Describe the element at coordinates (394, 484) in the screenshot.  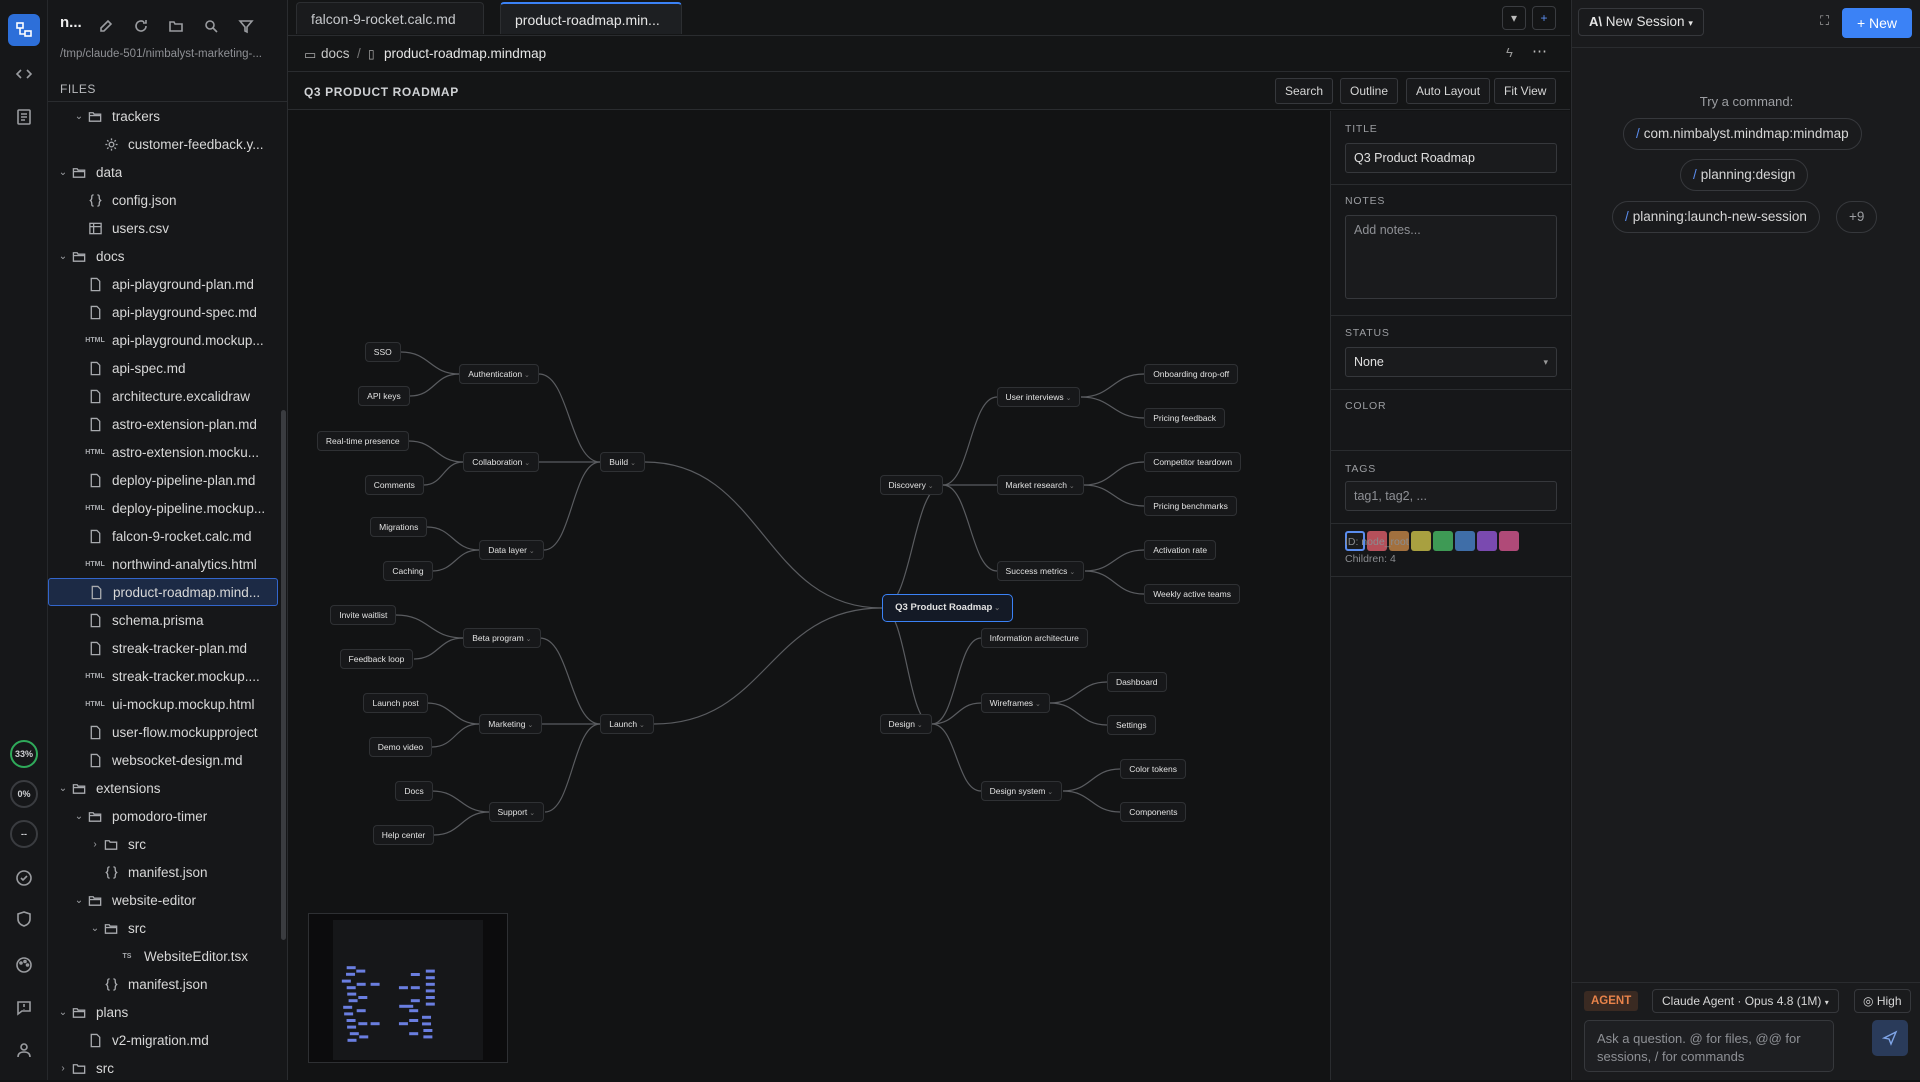
I see `mindmap-node-comments: Comments` at that location.